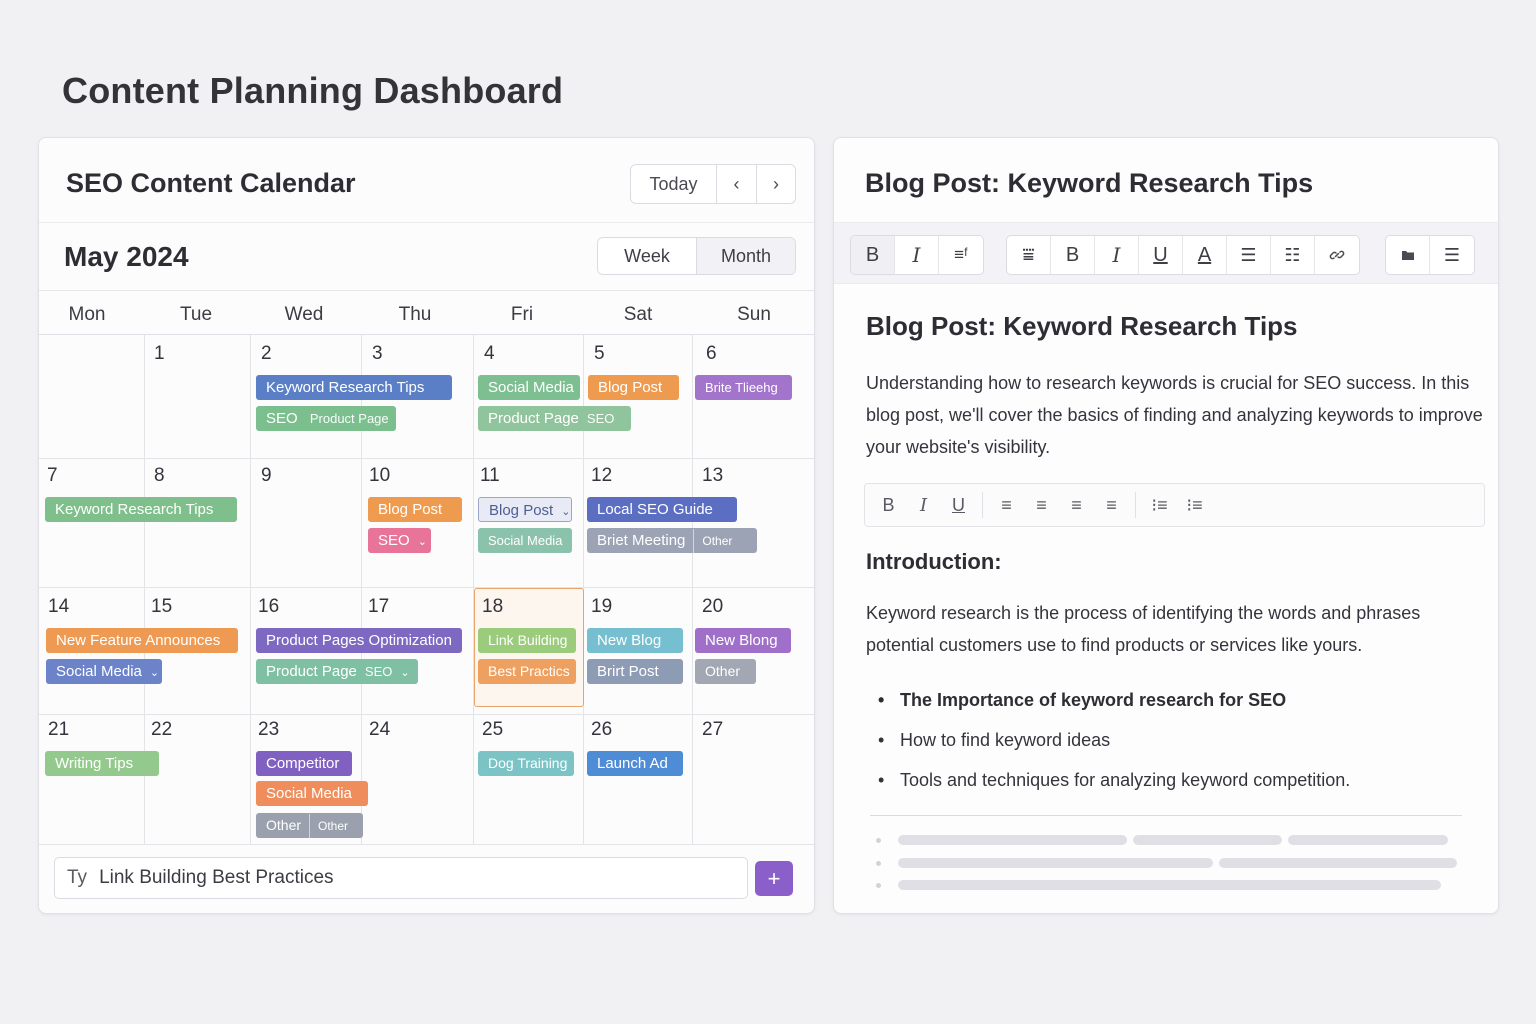 Image resolution: width=1536 pixels, height=1024 pixels. I want to click on weekday-label: Wed, so click(304, 314).